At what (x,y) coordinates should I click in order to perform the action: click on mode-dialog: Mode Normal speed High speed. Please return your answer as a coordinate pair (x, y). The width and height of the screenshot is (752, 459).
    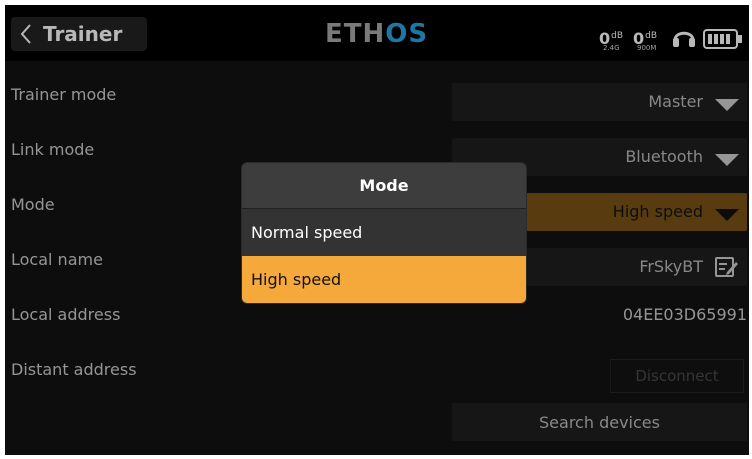
    Looking at the image, I should click on (384, 233).